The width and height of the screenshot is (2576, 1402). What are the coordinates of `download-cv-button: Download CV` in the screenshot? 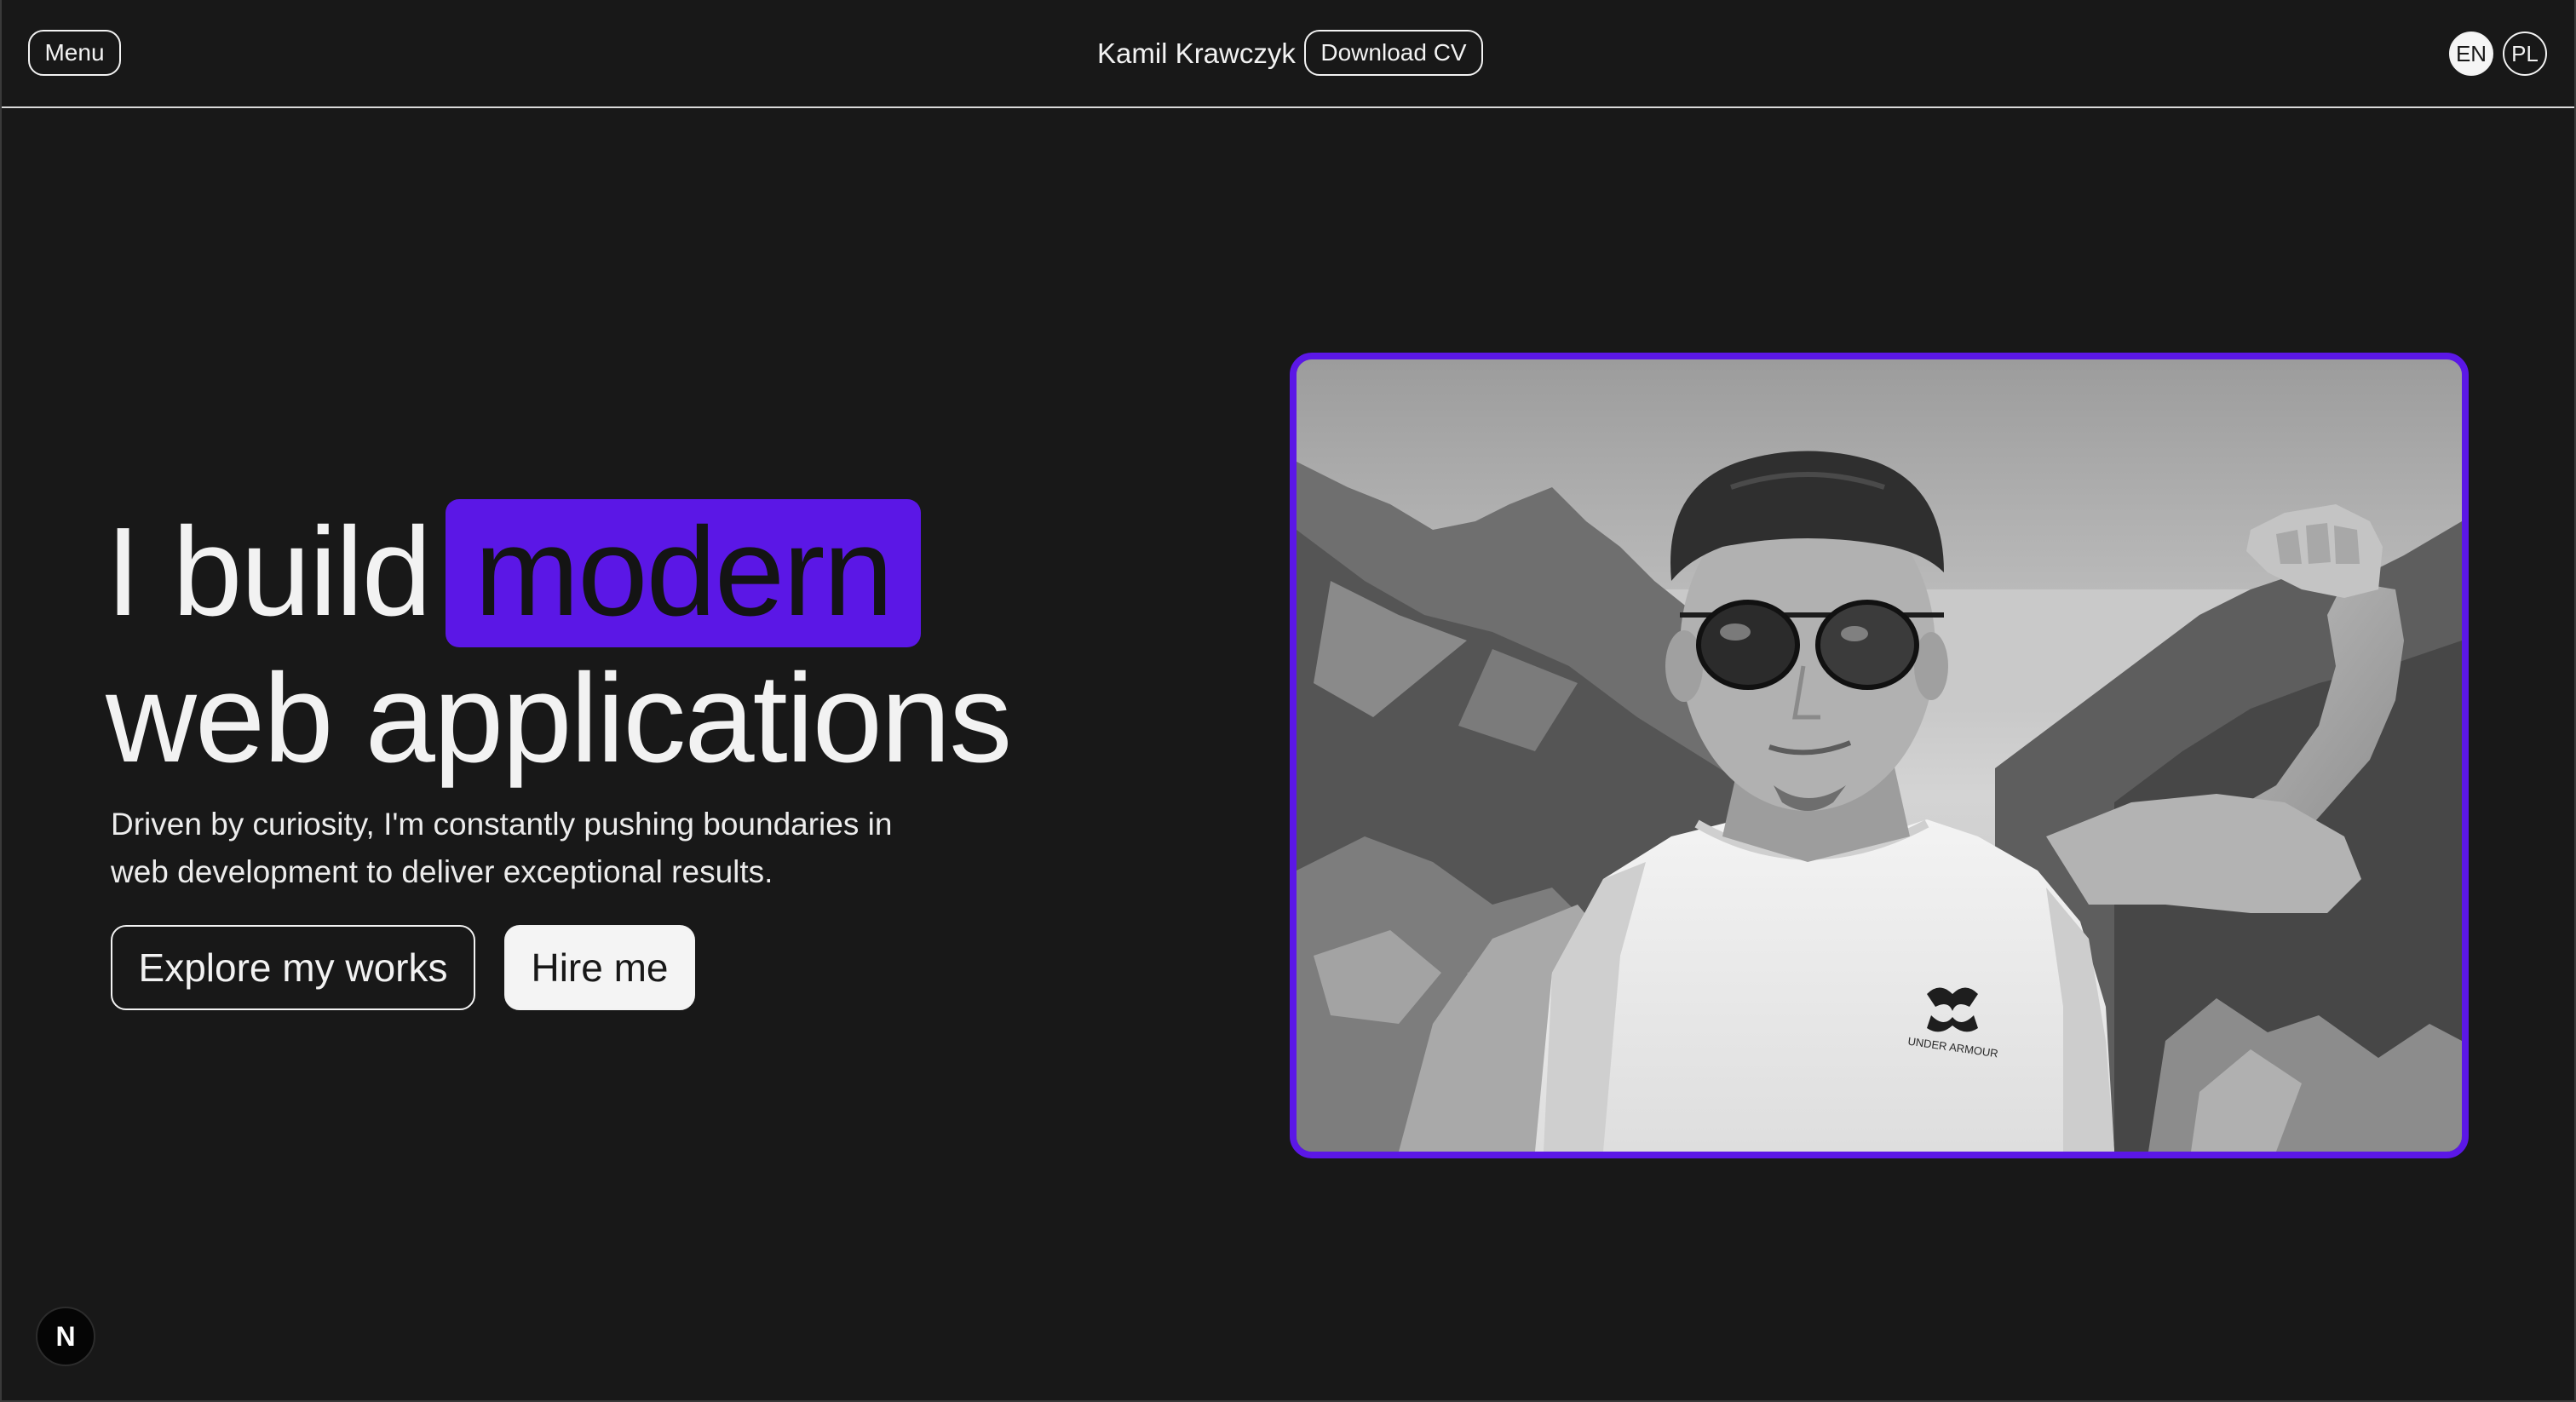 It's located at (1394, 53).